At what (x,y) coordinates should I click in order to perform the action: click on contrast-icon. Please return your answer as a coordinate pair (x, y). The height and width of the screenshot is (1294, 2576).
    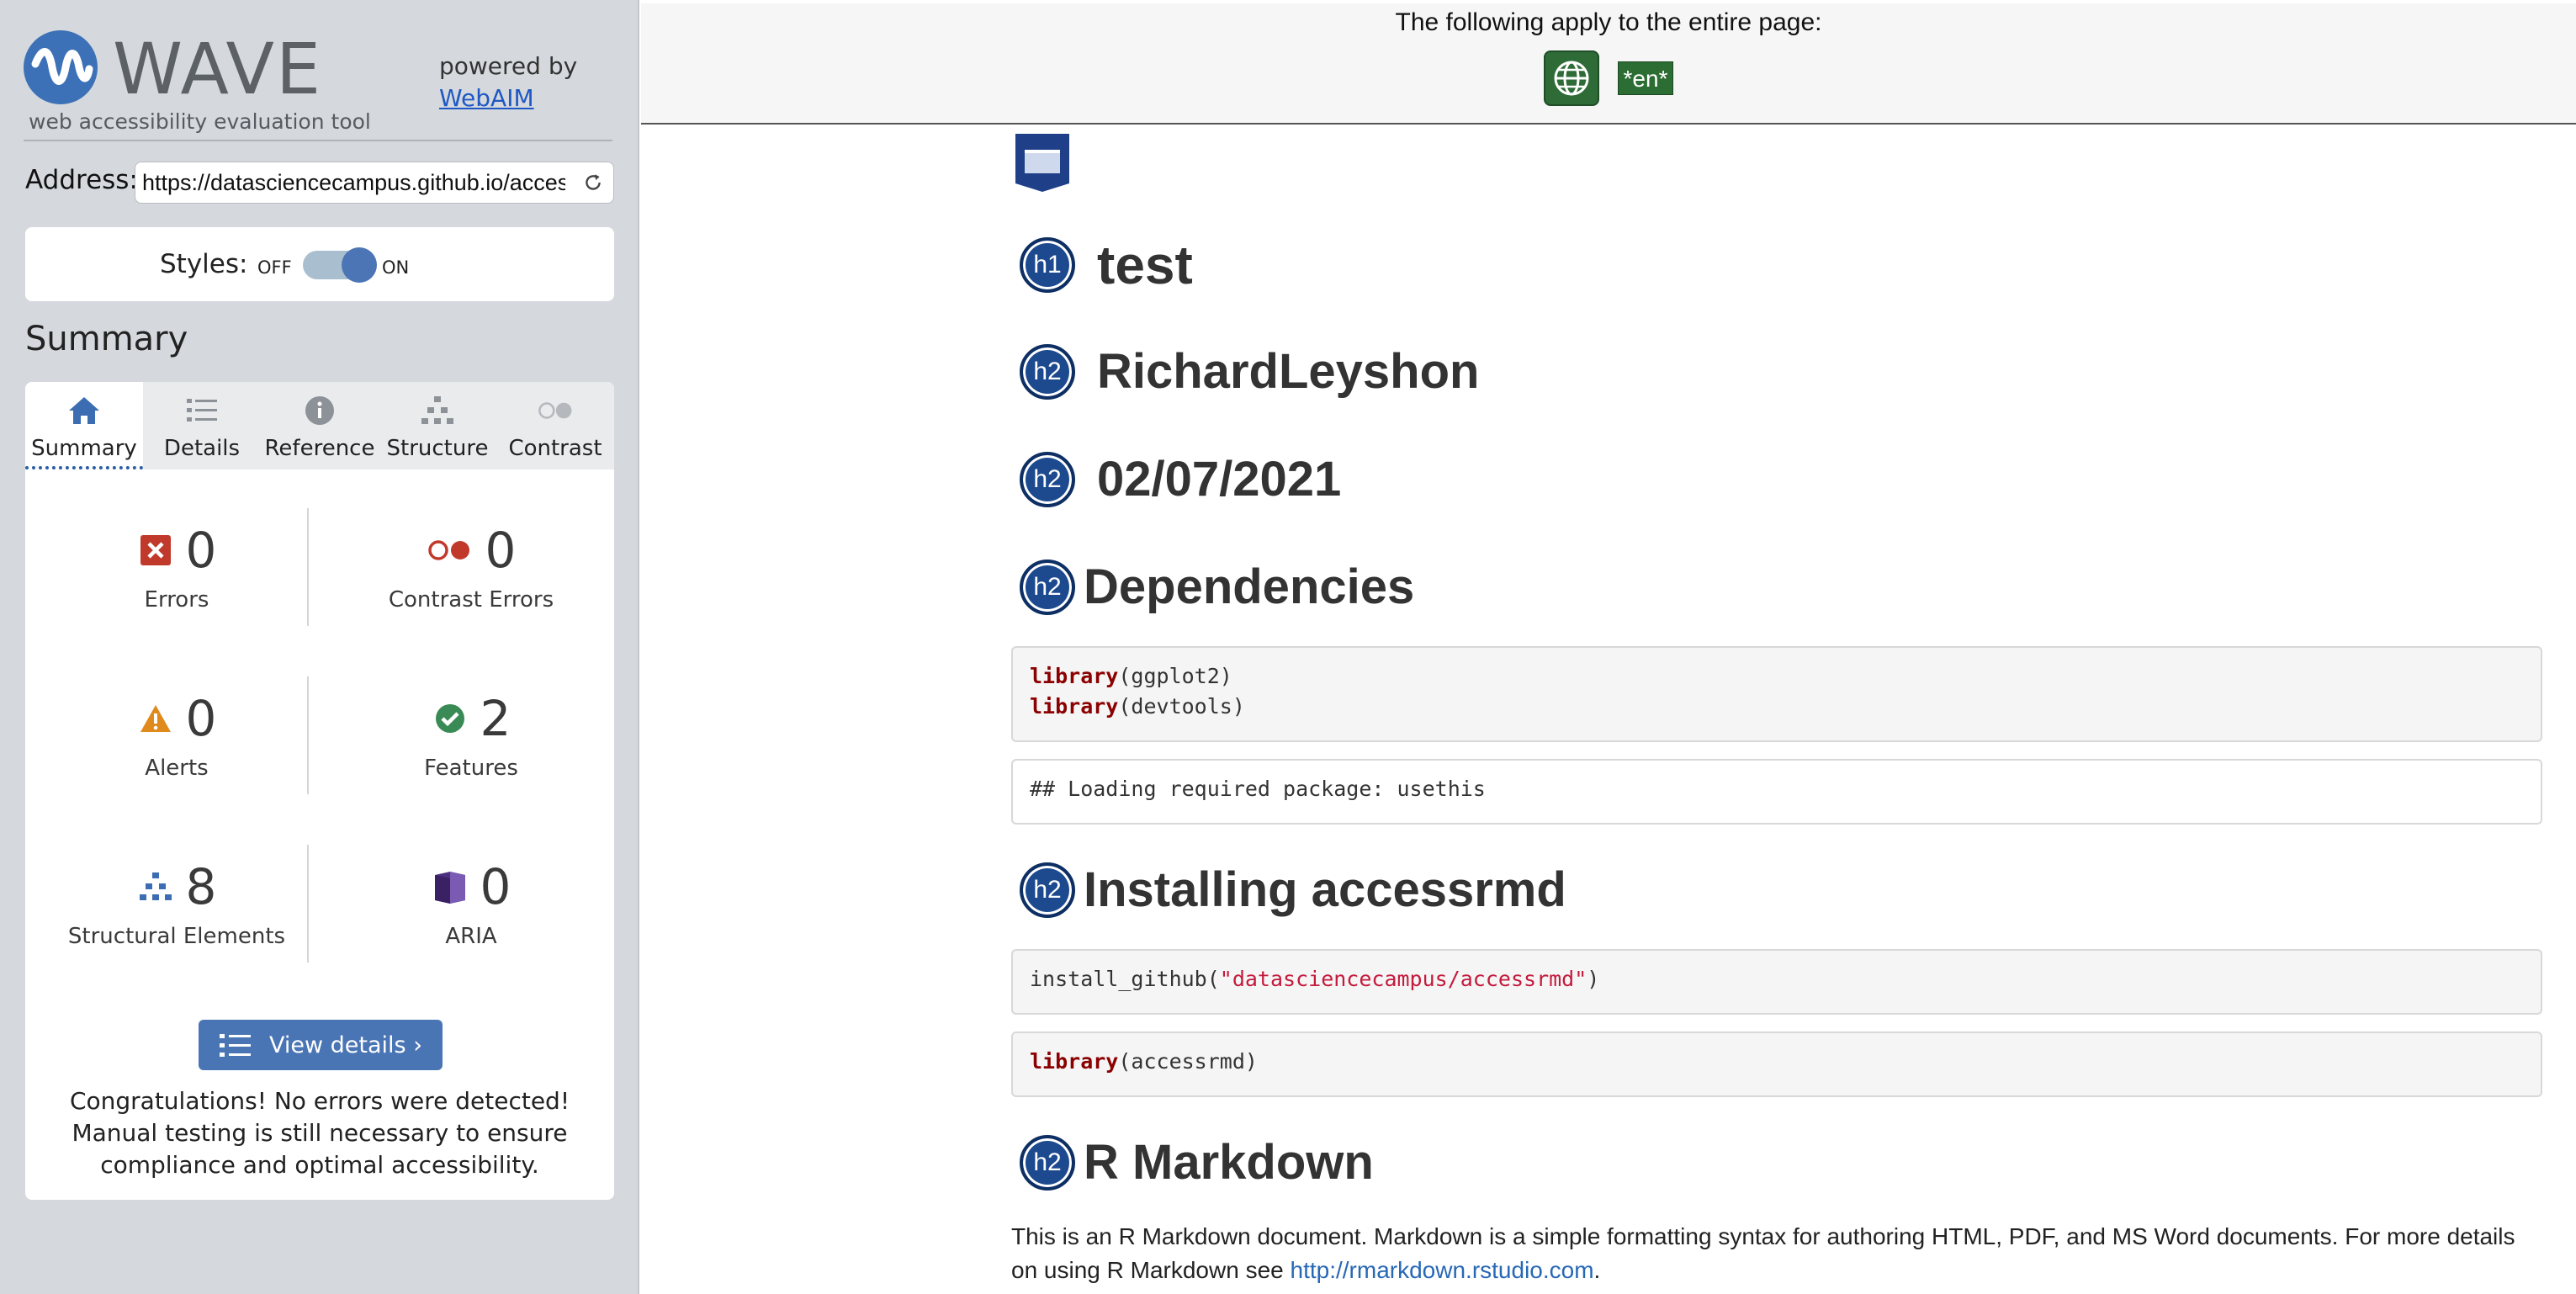
    Looking at the image, I should click on (555, 411).